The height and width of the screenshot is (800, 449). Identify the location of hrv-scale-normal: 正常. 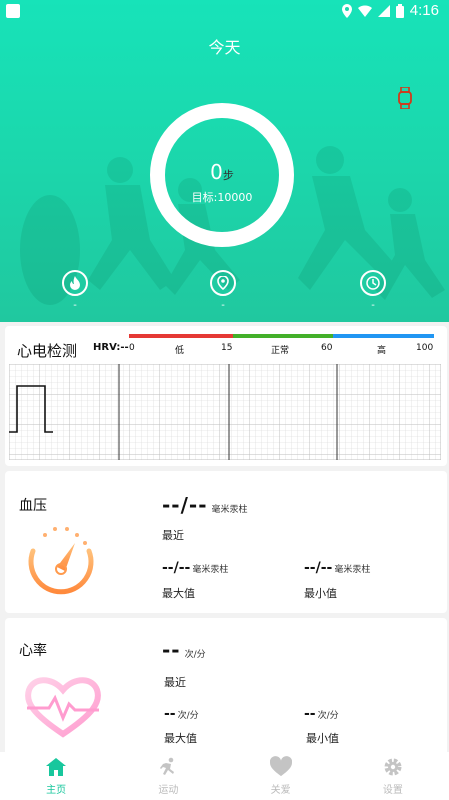
(280, 351).